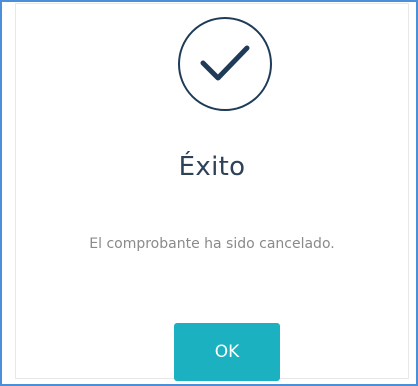 This screenshot has width=418, height=386. I want to click on ok-button: OK, so click(227, 352).